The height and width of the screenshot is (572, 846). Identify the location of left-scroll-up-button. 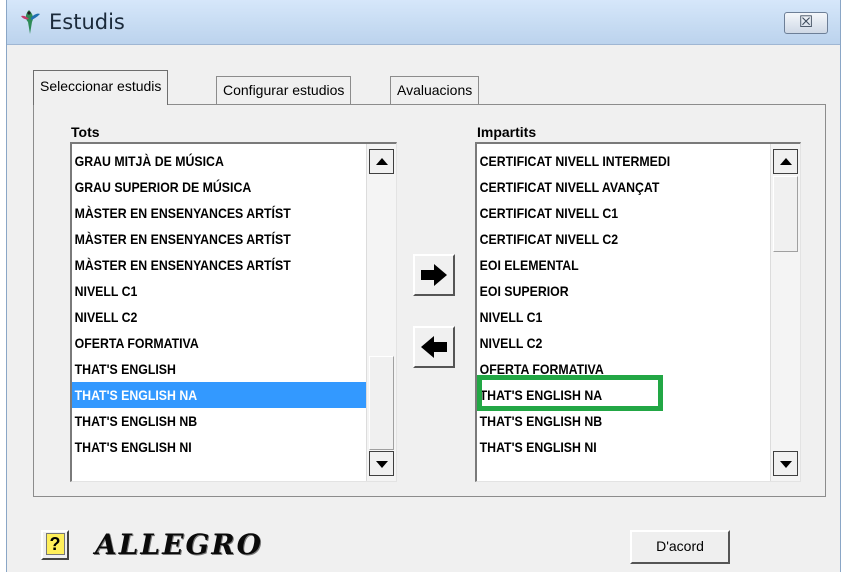
(381, 161).